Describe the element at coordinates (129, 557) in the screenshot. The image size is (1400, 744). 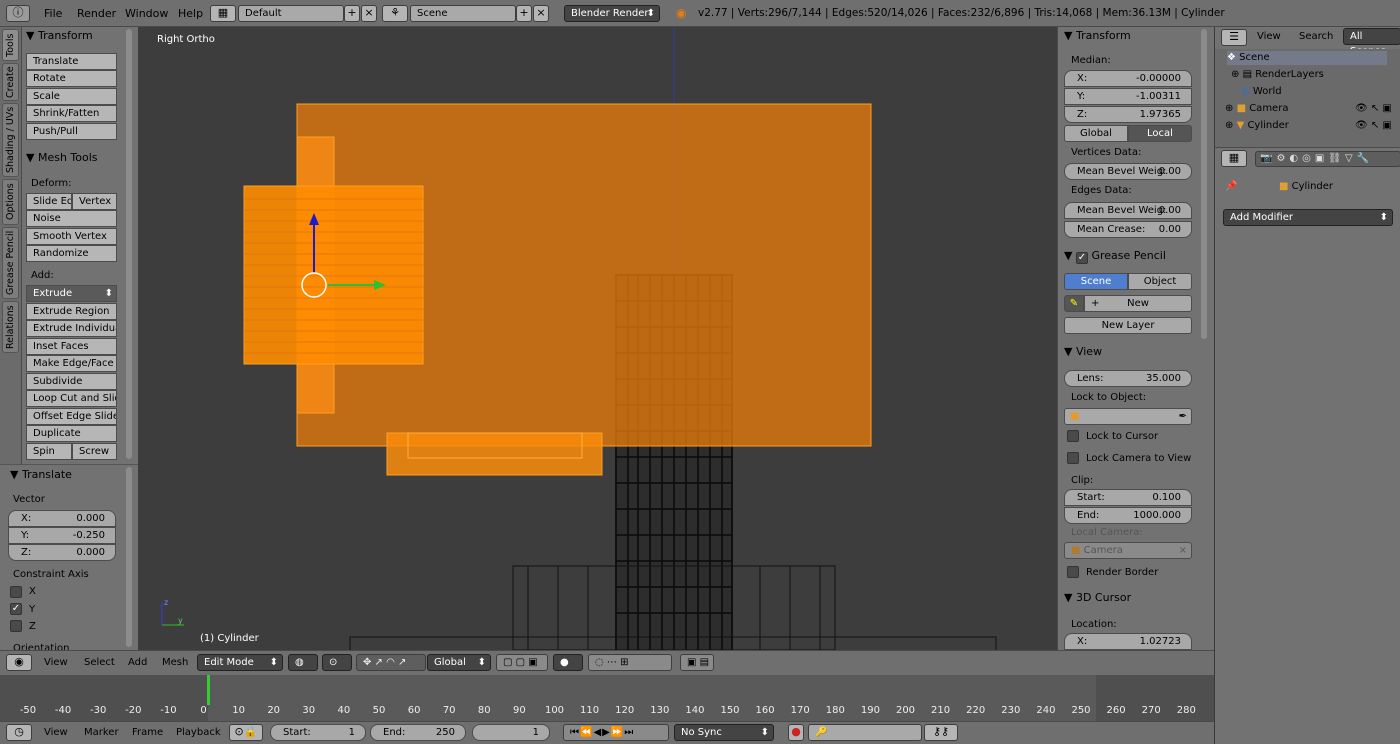
I see `redo-scrollbar` at that location.